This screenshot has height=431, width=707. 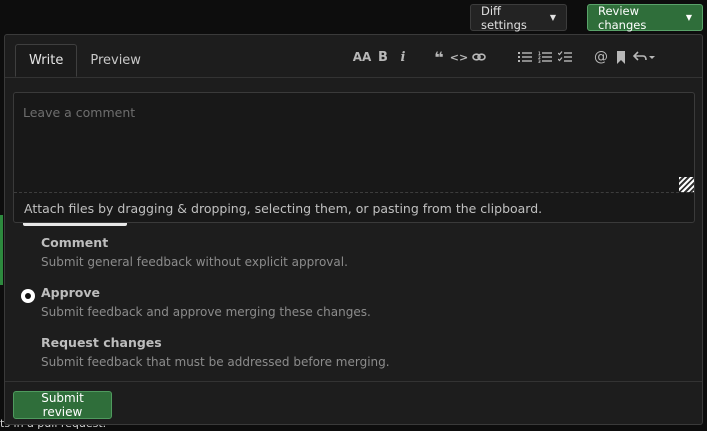 What do you see at coordinates (115, 60) in the screenshot?
I see `tab-preview: Preview` at bounding box center [115, 60].